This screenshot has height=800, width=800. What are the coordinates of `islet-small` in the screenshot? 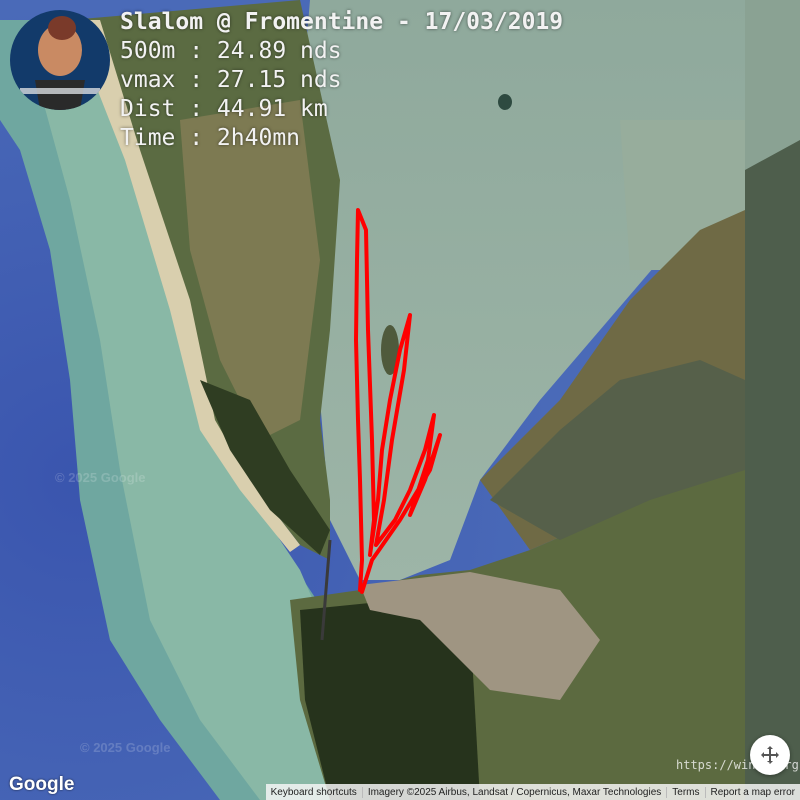 It's located at (505, 102).